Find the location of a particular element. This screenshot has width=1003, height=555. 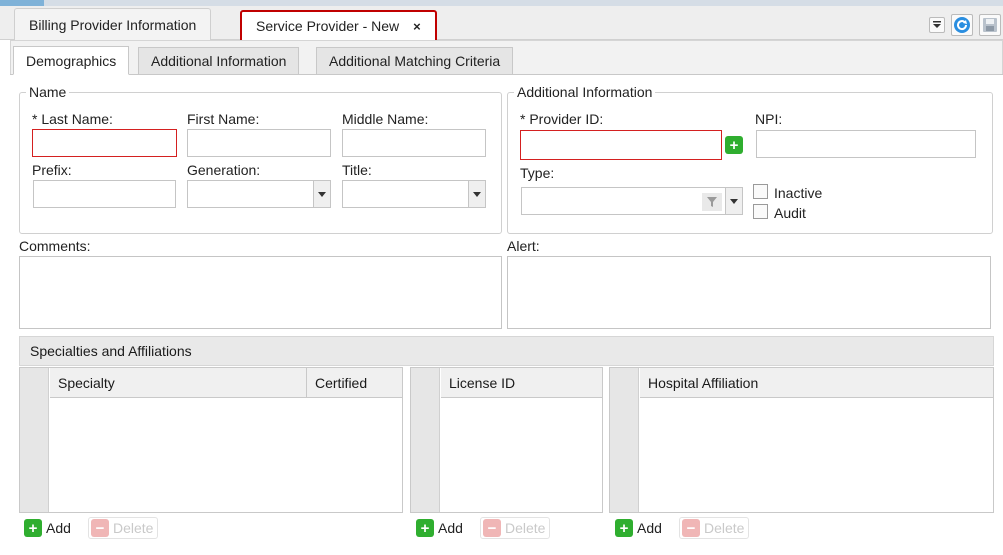

audit-checkbox is located at coordinates (760, 211).